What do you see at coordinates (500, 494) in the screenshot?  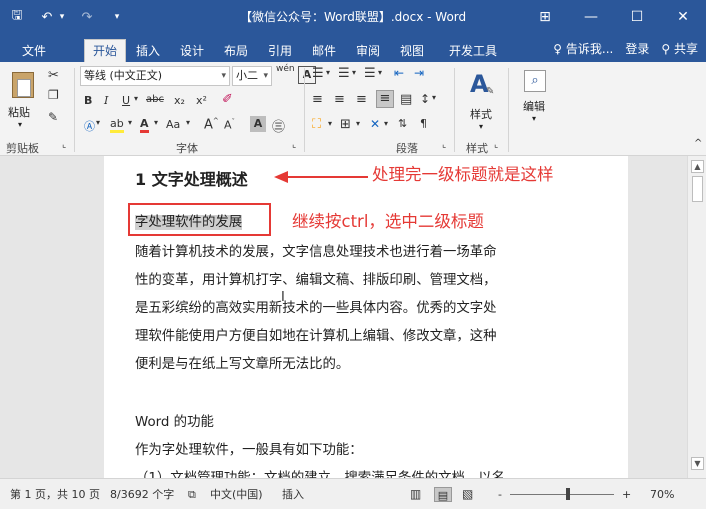 I see `zoom-out-button: -` at bounding box center [500, 494].